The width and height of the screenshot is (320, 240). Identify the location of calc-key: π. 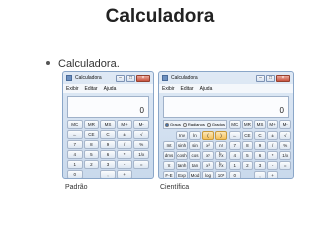
(169, 165).